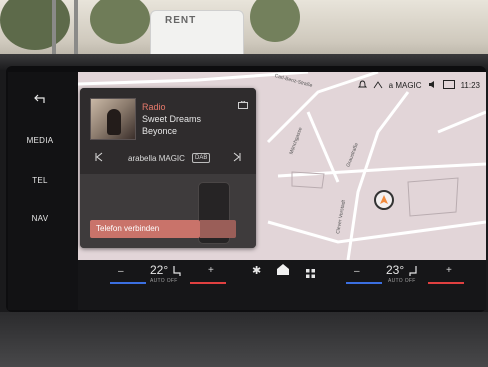 This screenshot has height=367, width=488. Describe the element at coordinates (40, 140) in the screenshot. I see `nav-media: MEDIA` at that location.